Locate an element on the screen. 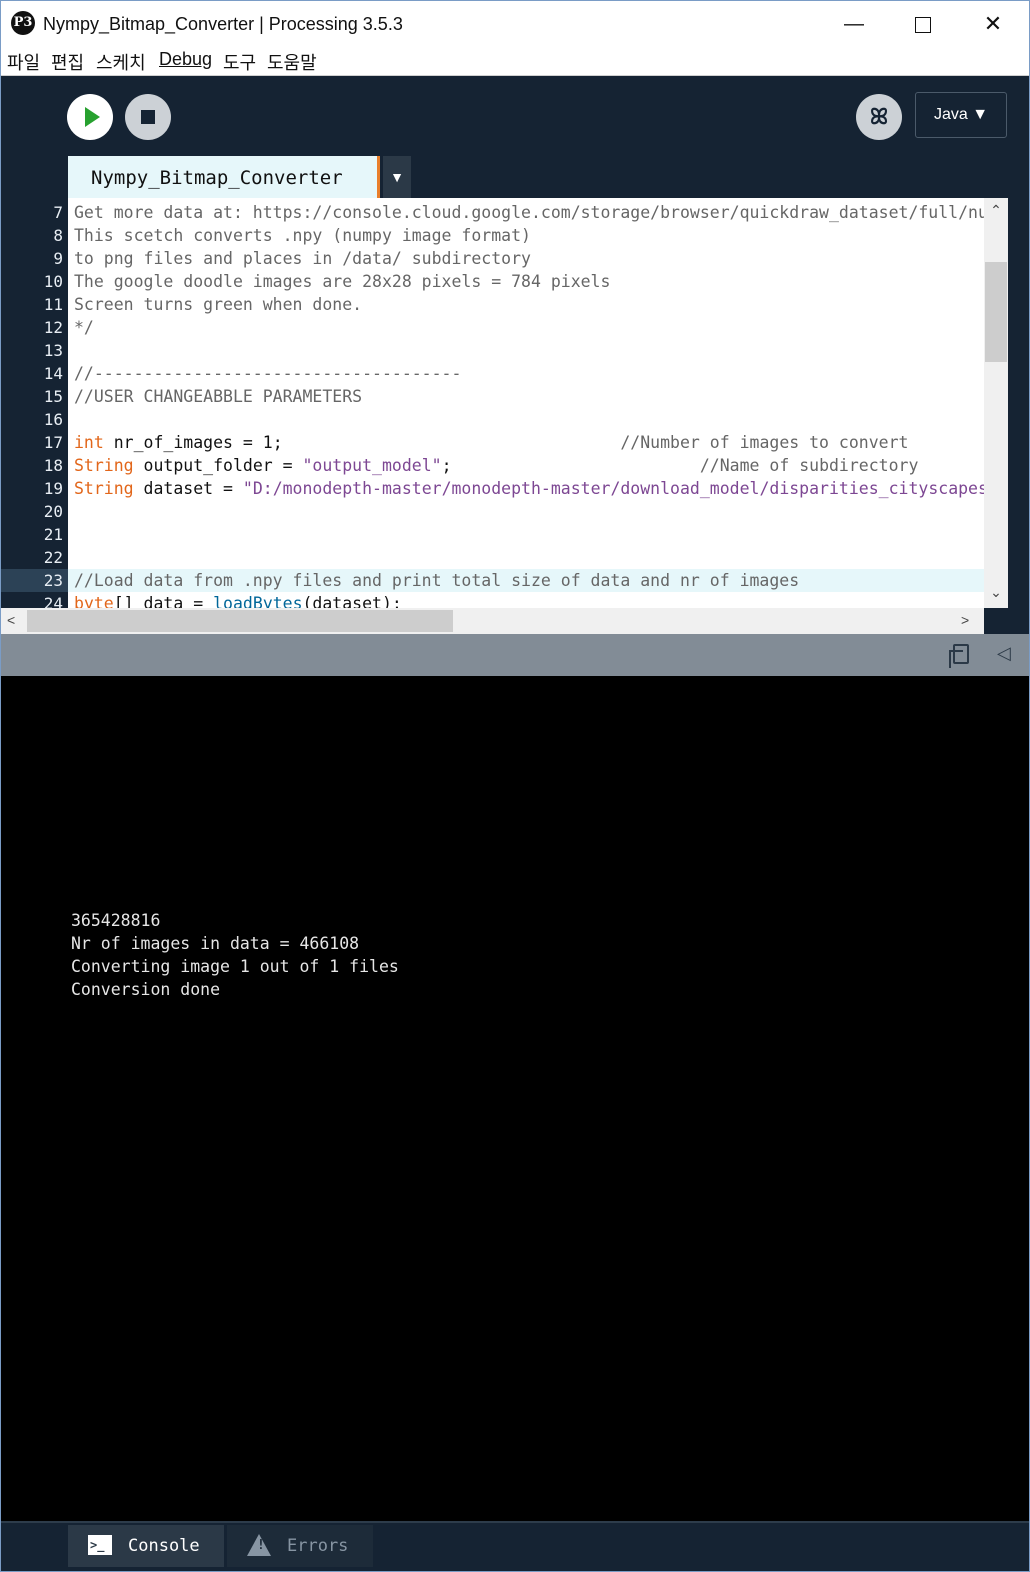 This screenshot has height=1572, width=1030. line-number: 9 is located at coordinates (58, 258).